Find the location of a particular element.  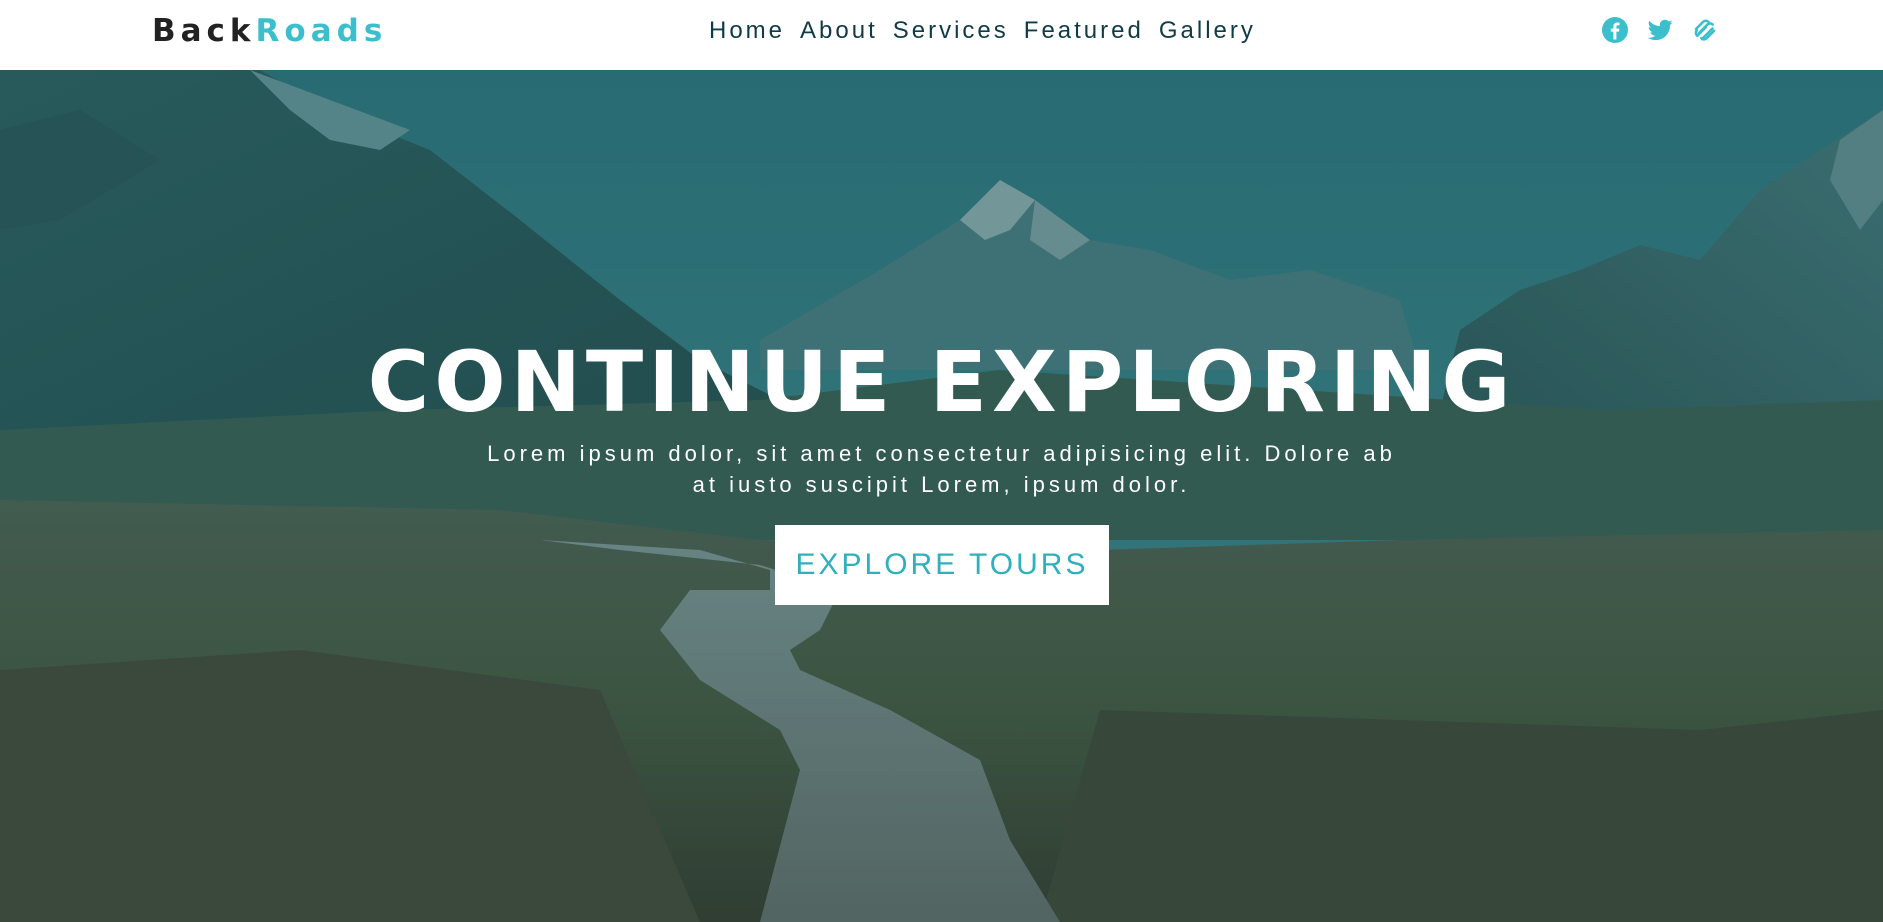

nav-link-about: About is located at coordinates (839, 30).